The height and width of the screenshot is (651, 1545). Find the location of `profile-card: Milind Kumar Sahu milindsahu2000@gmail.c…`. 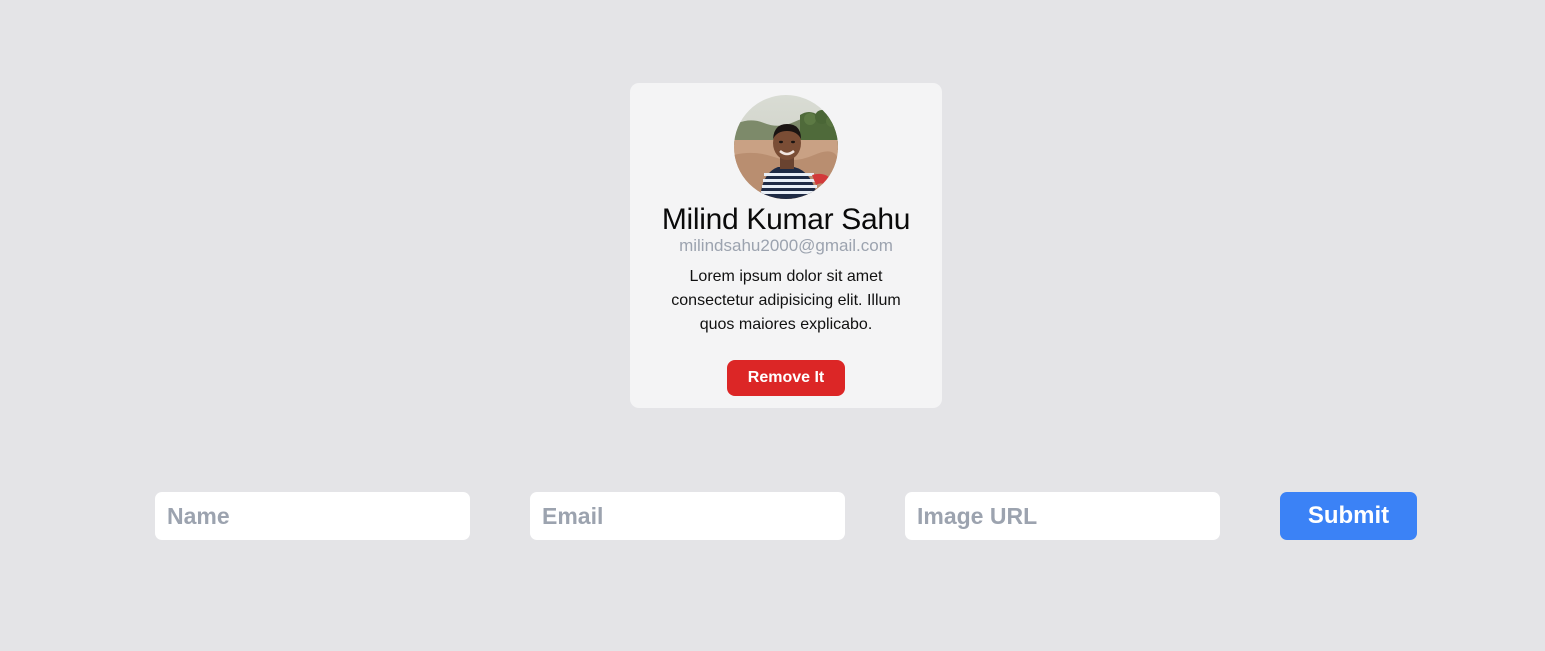

profile-card: Milind Kumar Sahu milindsahu2000@gmail.c… is located at coordinates (786, 245).